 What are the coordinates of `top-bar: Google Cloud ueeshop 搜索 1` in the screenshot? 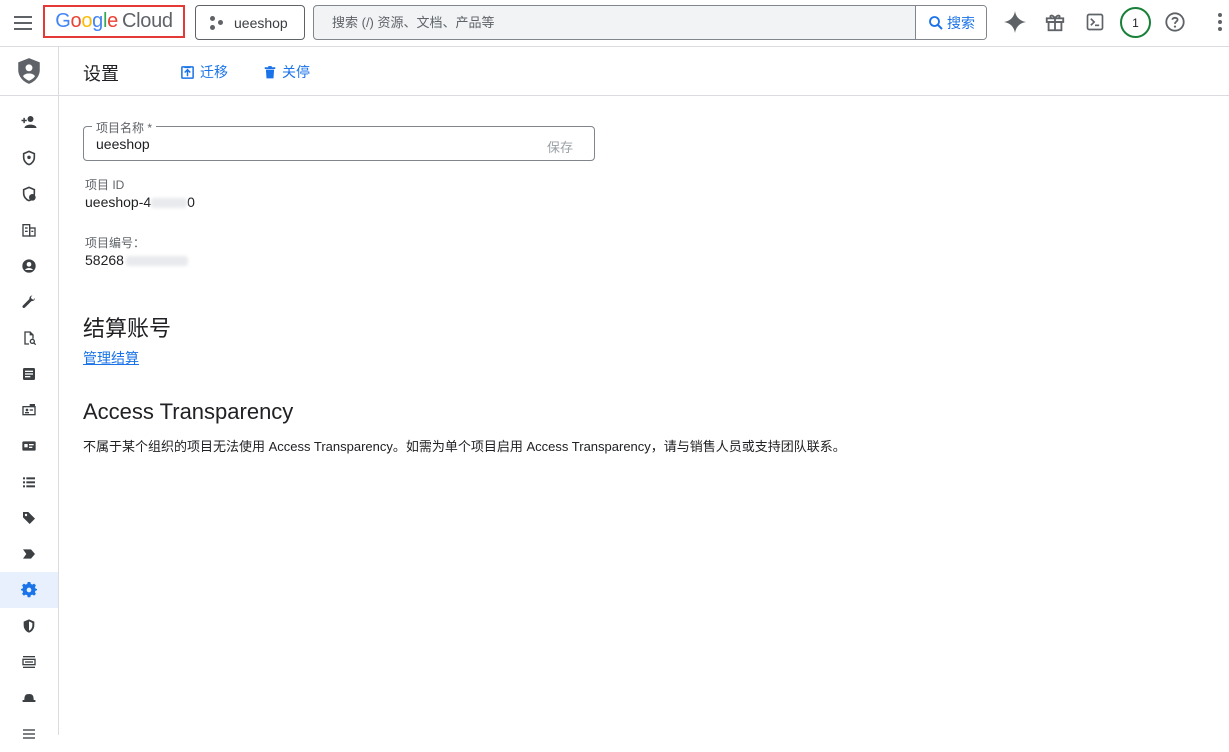 It's located at (614, 23).